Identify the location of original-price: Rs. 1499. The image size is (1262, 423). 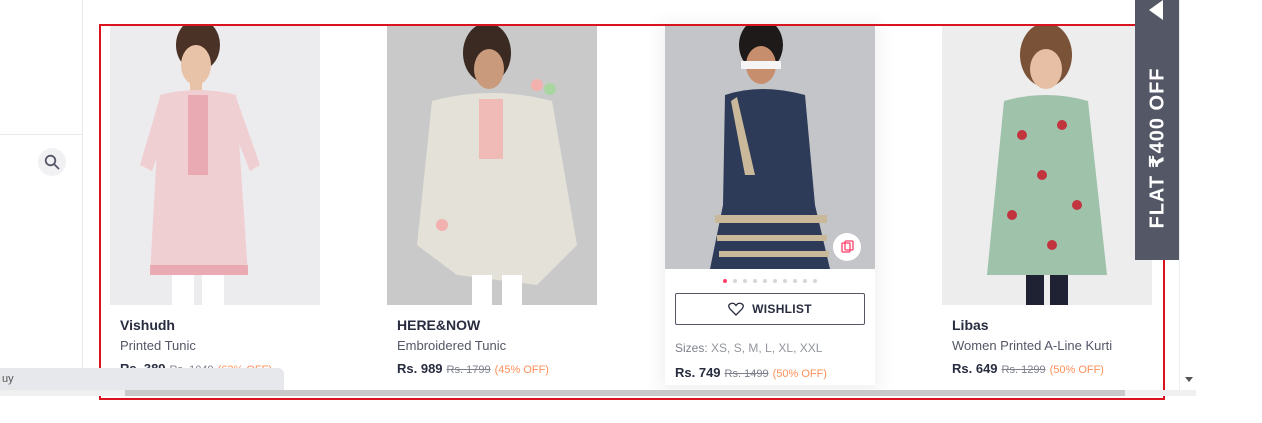
(746, 374).